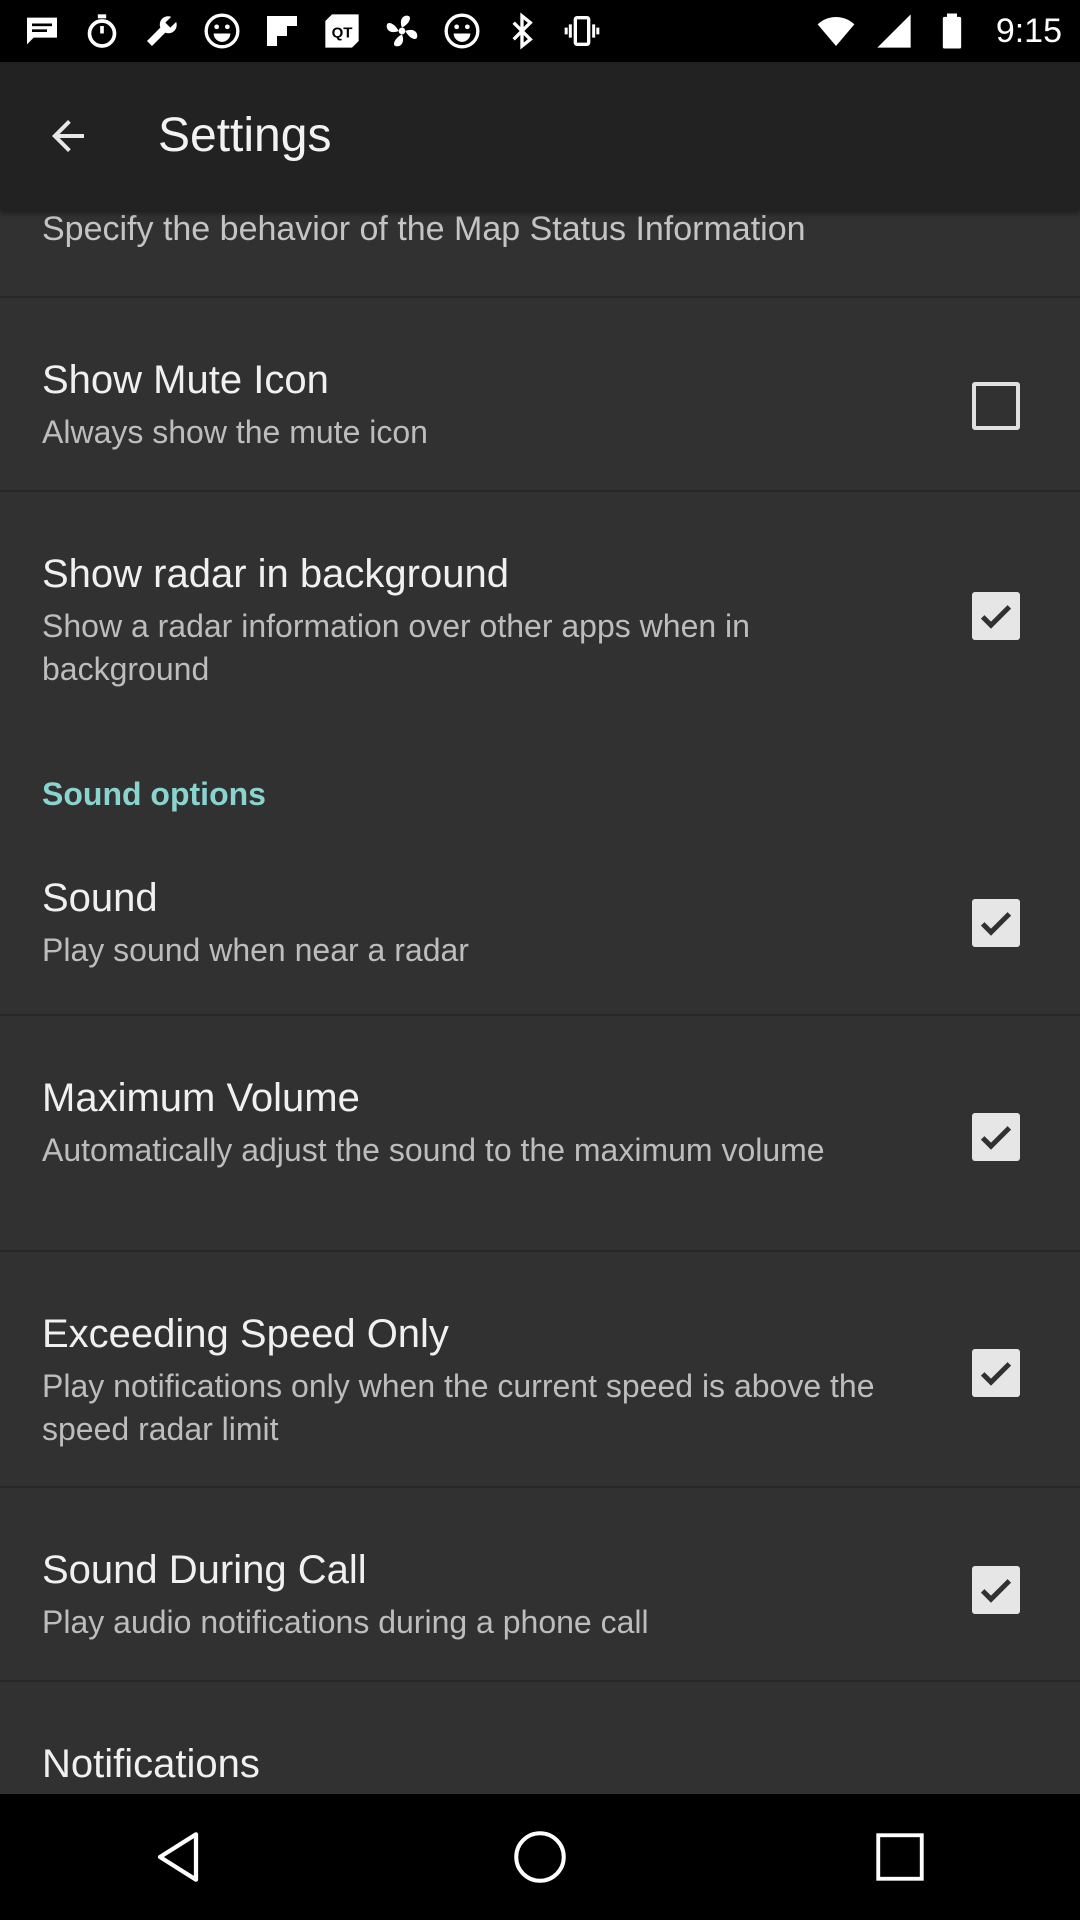 The height and width of the screenshot is (1920, 1080). I want to click on wifi-icon, so click(836, 31).